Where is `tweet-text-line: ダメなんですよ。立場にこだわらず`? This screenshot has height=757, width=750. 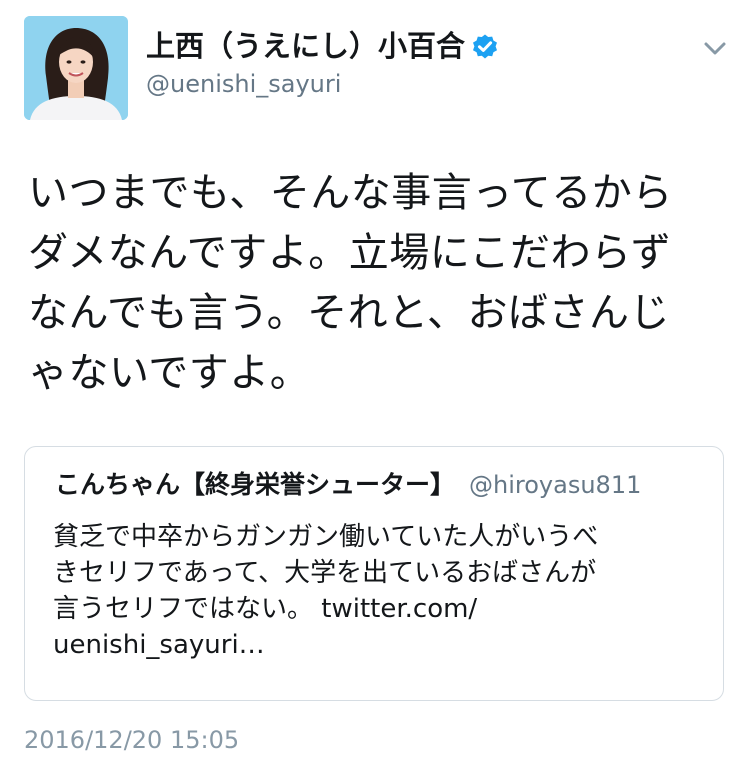 tweet-text-line: ダメなんですよ。立場にこだわらず is located at coordinates (350, 253).